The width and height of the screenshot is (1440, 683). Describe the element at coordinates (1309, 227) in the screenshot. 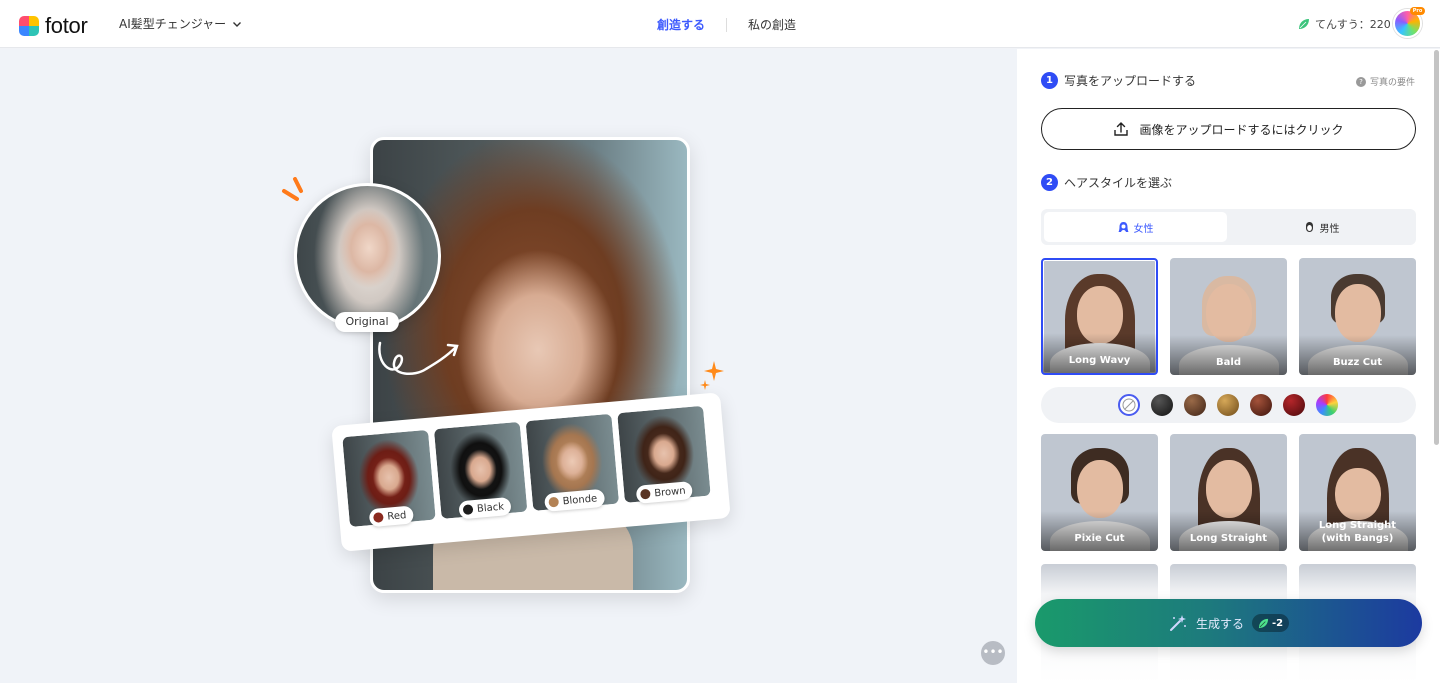

I see `male-icon` at that location.